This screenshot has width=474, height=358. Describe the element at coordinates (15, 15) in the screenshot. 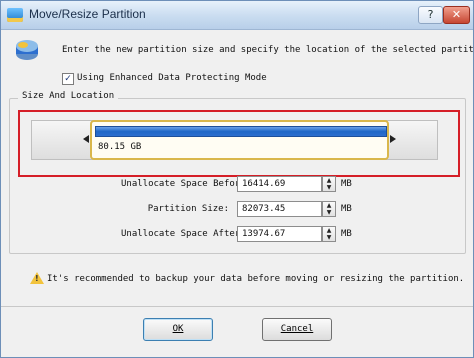

I see `partition-app-icon` at that location.